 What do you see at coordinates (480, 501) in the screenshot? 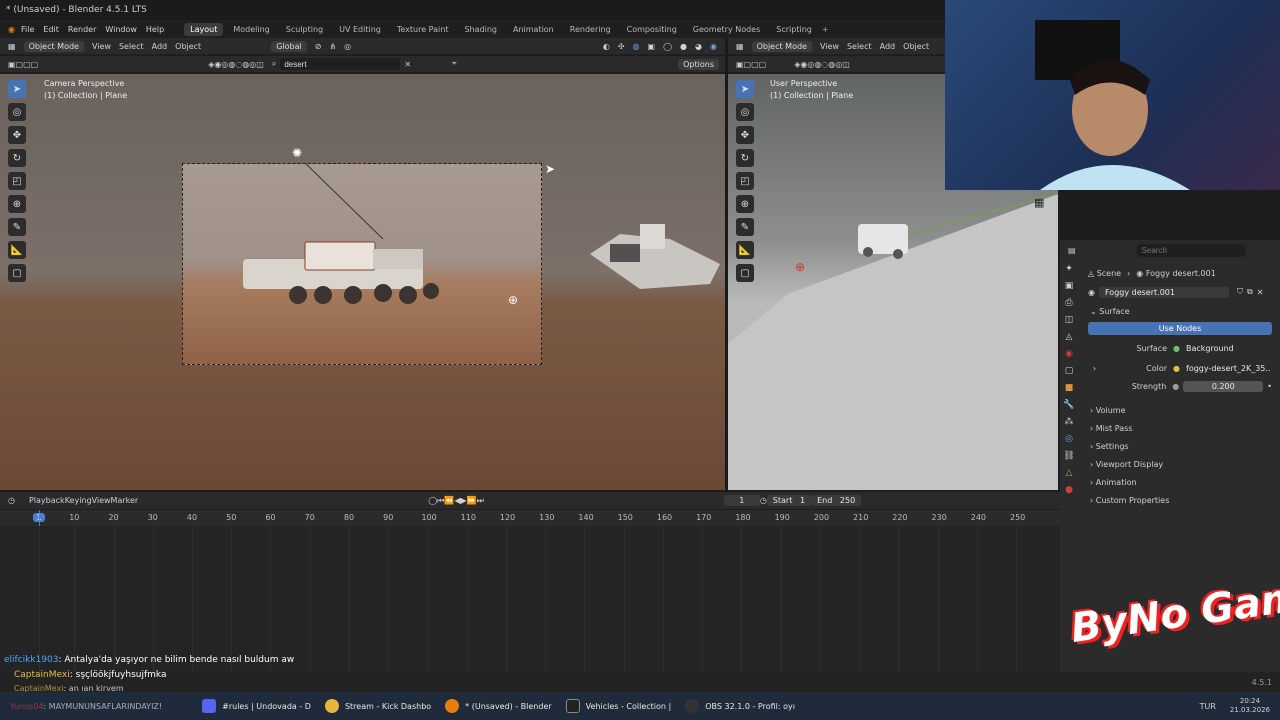
I see `jump-end-icon: ⏭` at bounding box center [480, 501].